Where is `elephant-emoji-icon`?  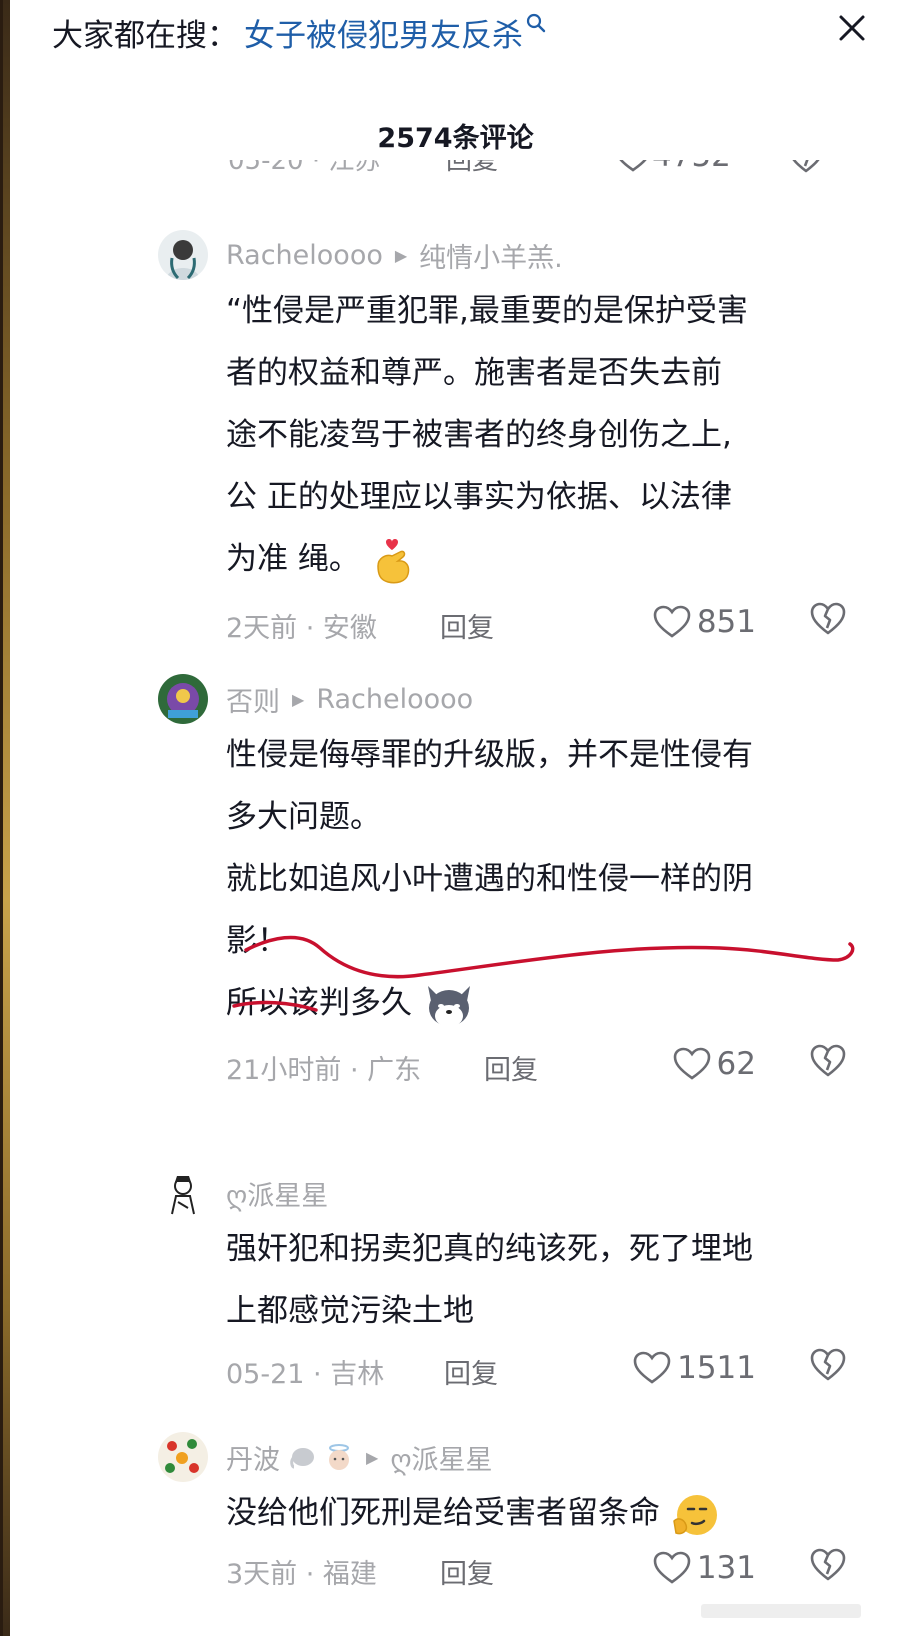
elephant-emoji-icon is located at coordinates (302, 1457).